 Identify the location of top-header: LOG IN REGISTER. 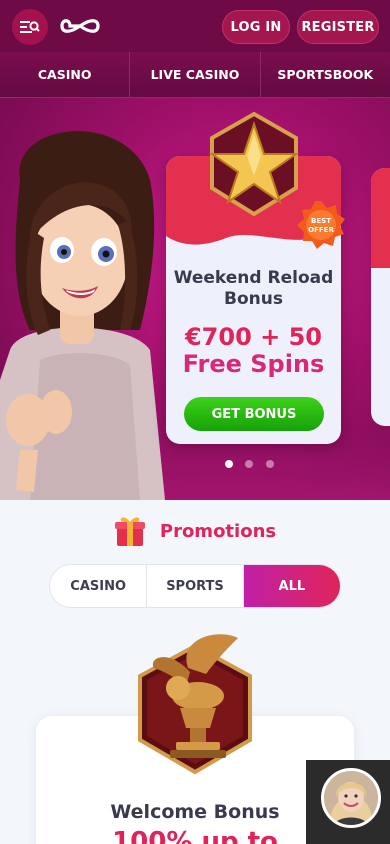
(195, 26).